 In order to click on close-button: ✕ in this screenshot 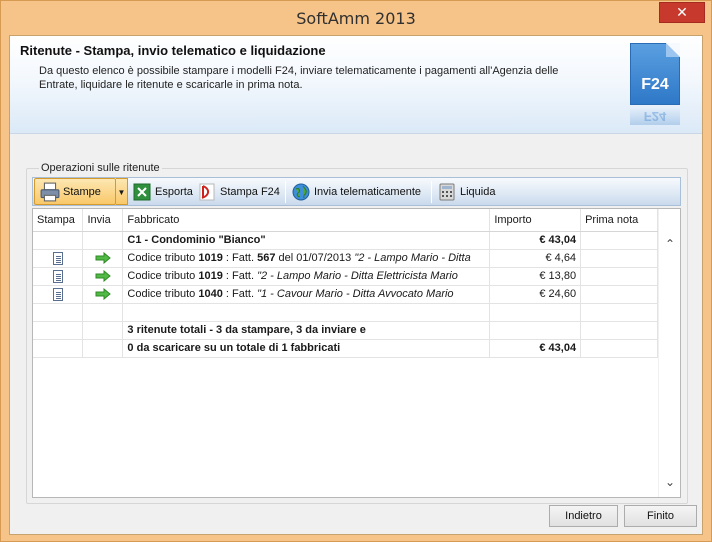, I will do `click(682, 12)`.